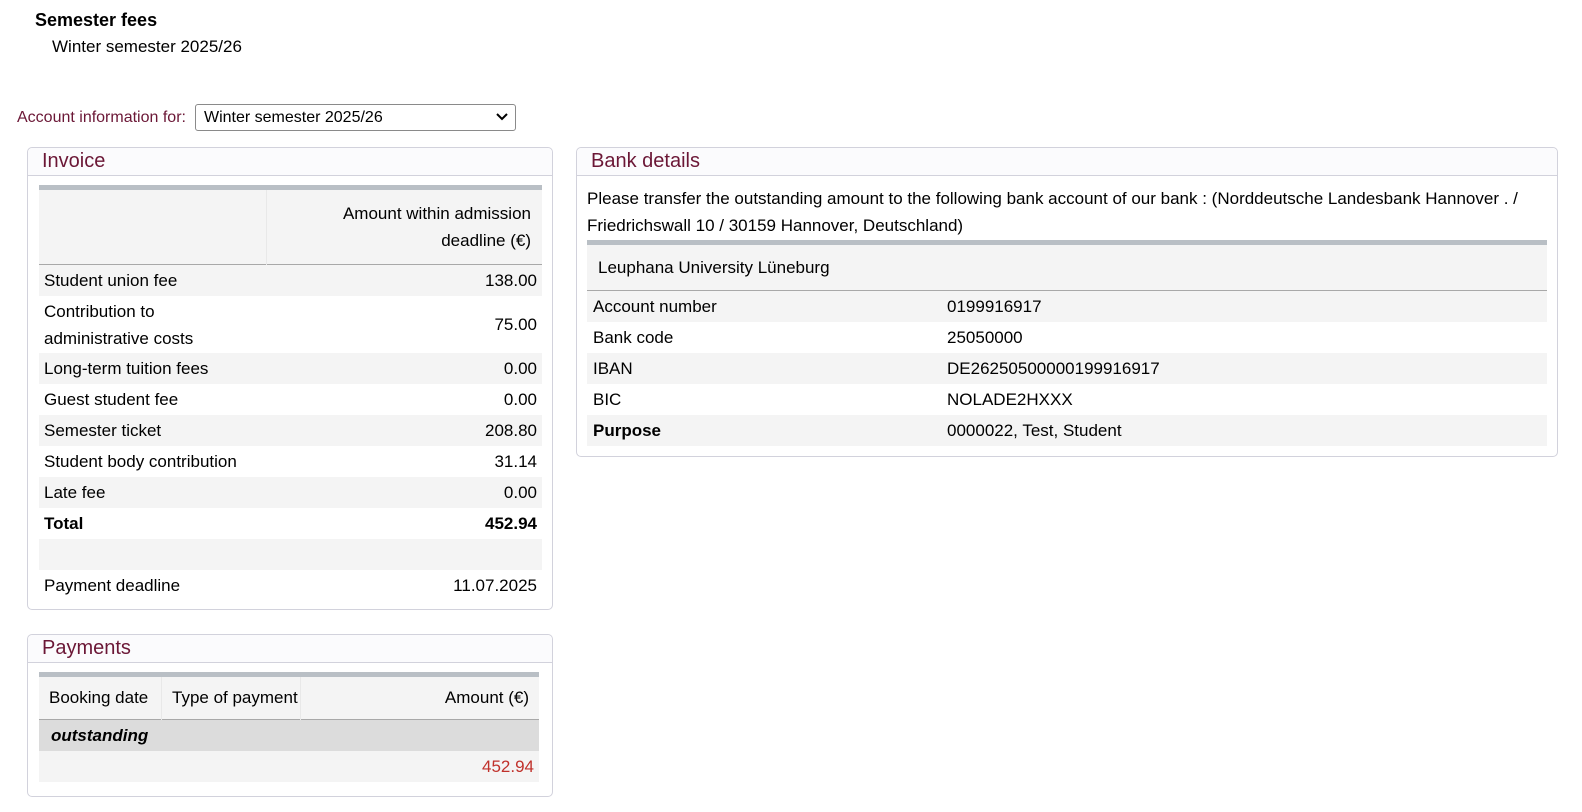 The width and height of the screenshot is (1582, 812). I want to click on bank-recipient: Leuphana University Lüneburg, so click(714, 267).